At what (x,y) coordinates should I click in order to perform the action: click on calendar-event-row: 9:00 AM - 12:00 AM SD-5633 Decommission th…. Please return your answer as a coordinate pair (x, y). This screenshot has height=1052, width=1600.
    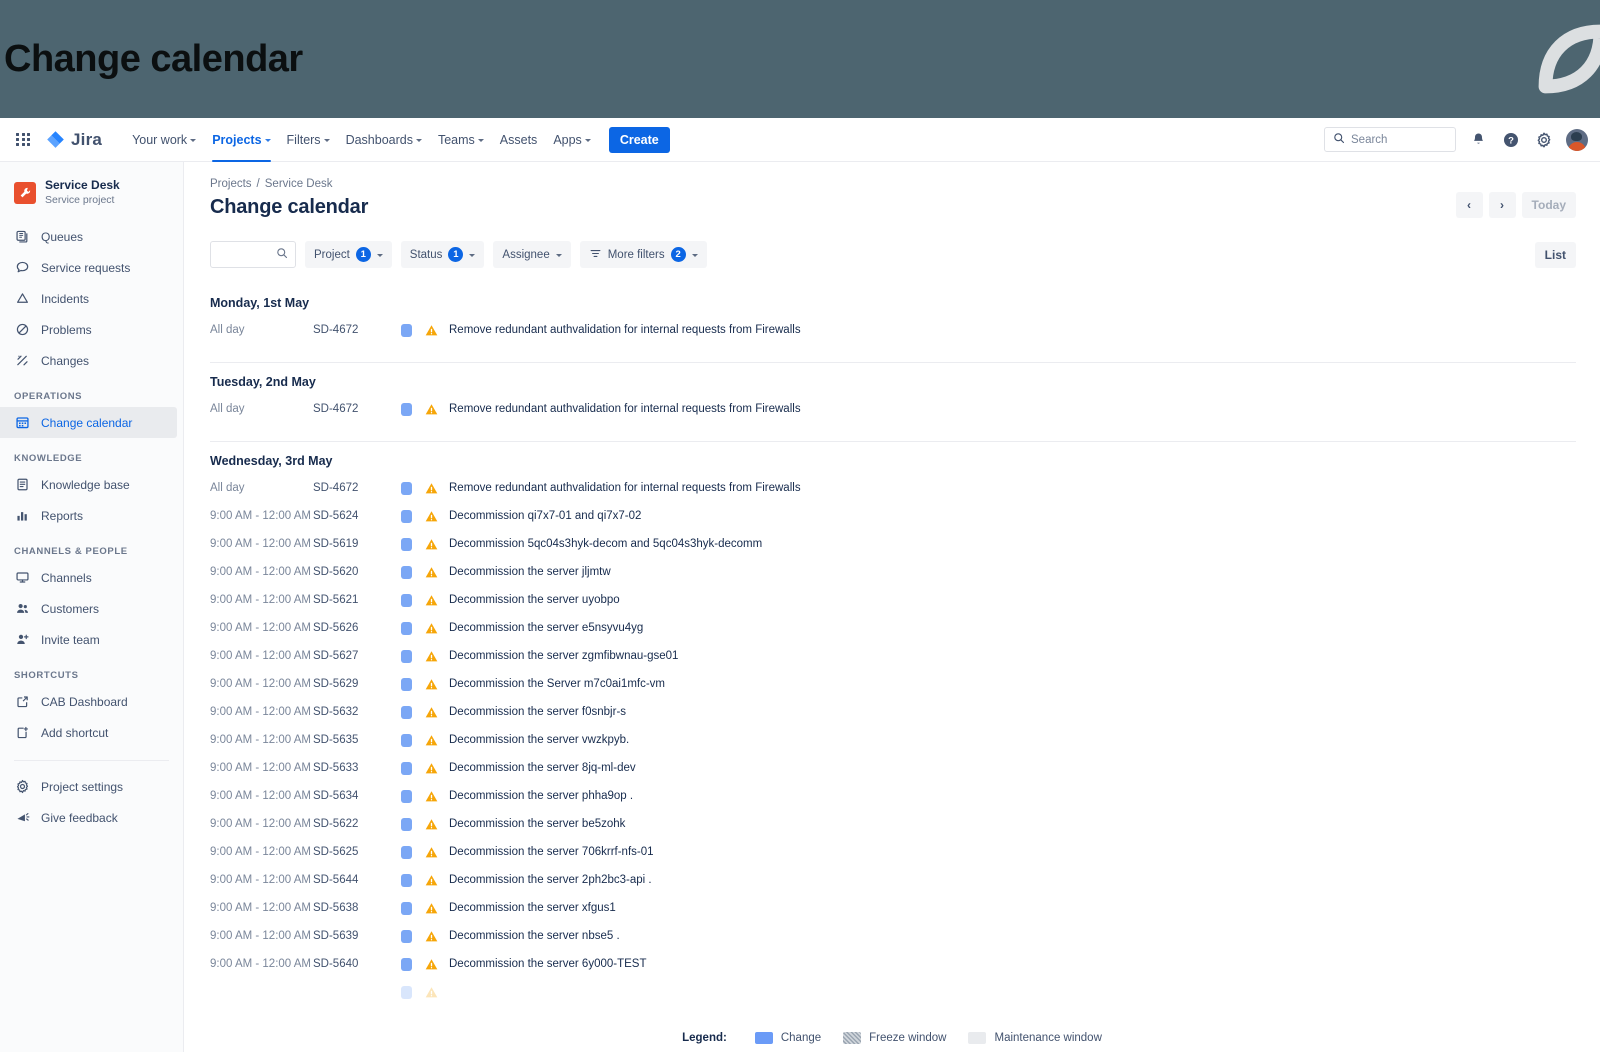
    Looking at the image, I should click on (893, 768).